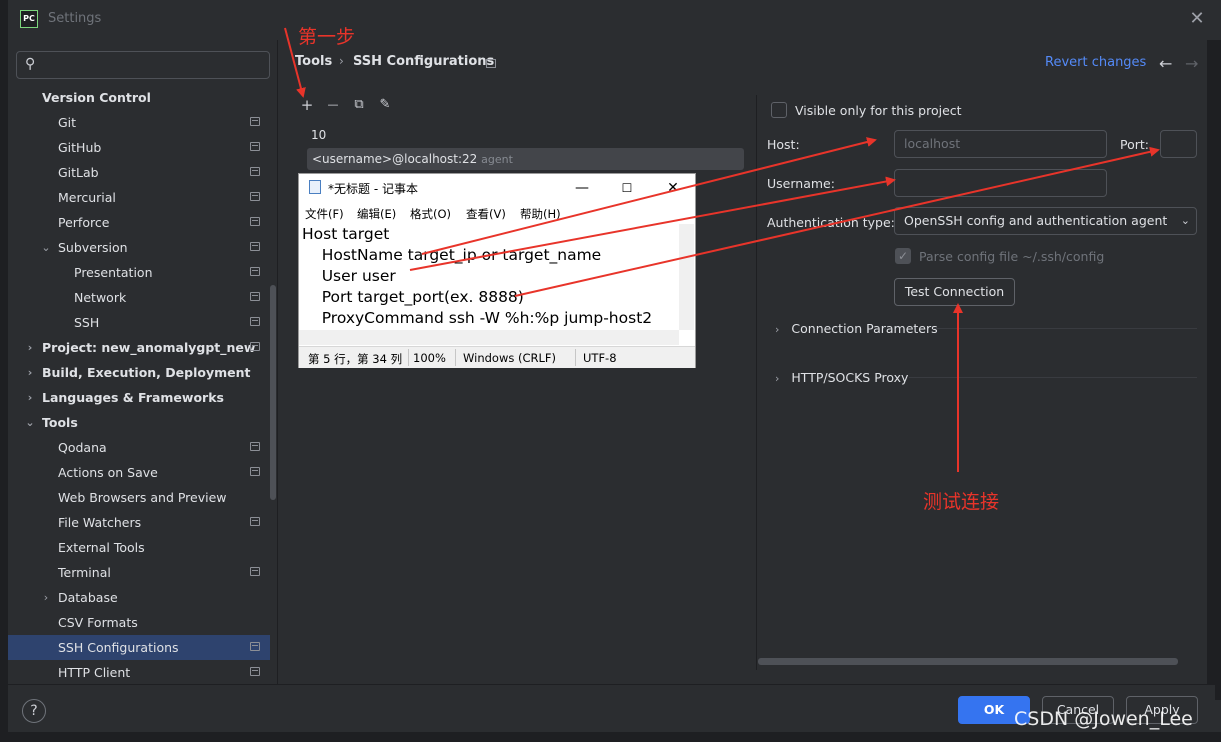  I want to click on auth-type-label: Authentication type:, so click(831, 222).